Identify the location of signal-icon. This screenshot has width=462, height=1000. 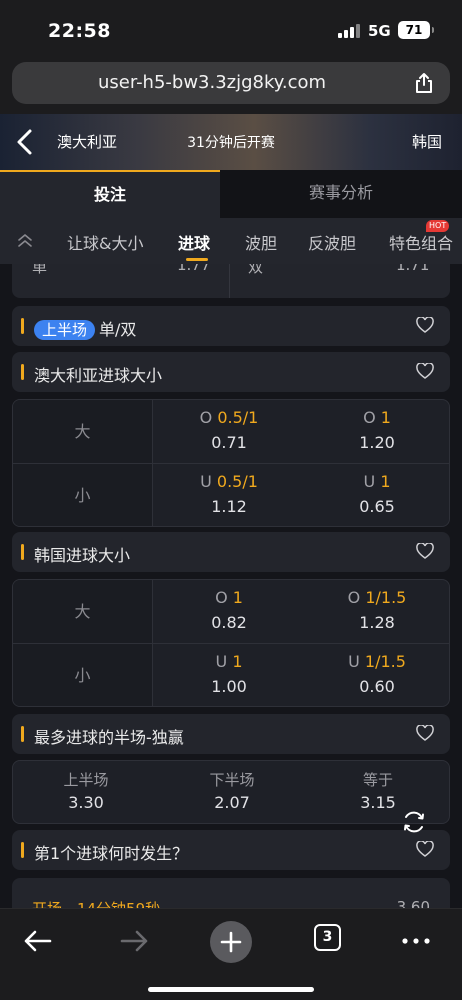
(349, 31).